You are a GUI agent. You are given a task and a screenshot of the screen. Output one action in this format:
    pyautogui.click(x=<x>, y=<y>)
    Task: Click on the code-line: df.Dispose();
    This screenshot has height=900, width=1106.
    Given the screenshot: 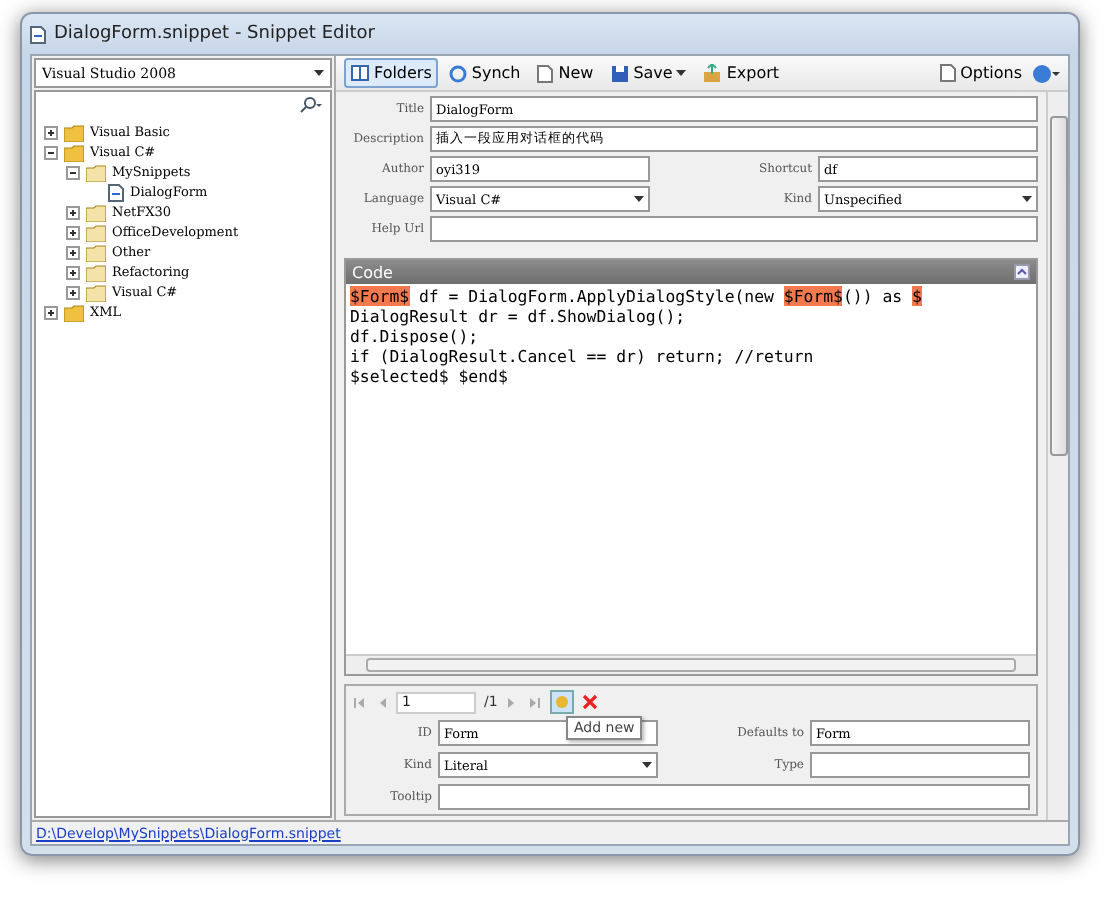 What is the action you would take?
    pyautogui.click(x=415, y=336)
    